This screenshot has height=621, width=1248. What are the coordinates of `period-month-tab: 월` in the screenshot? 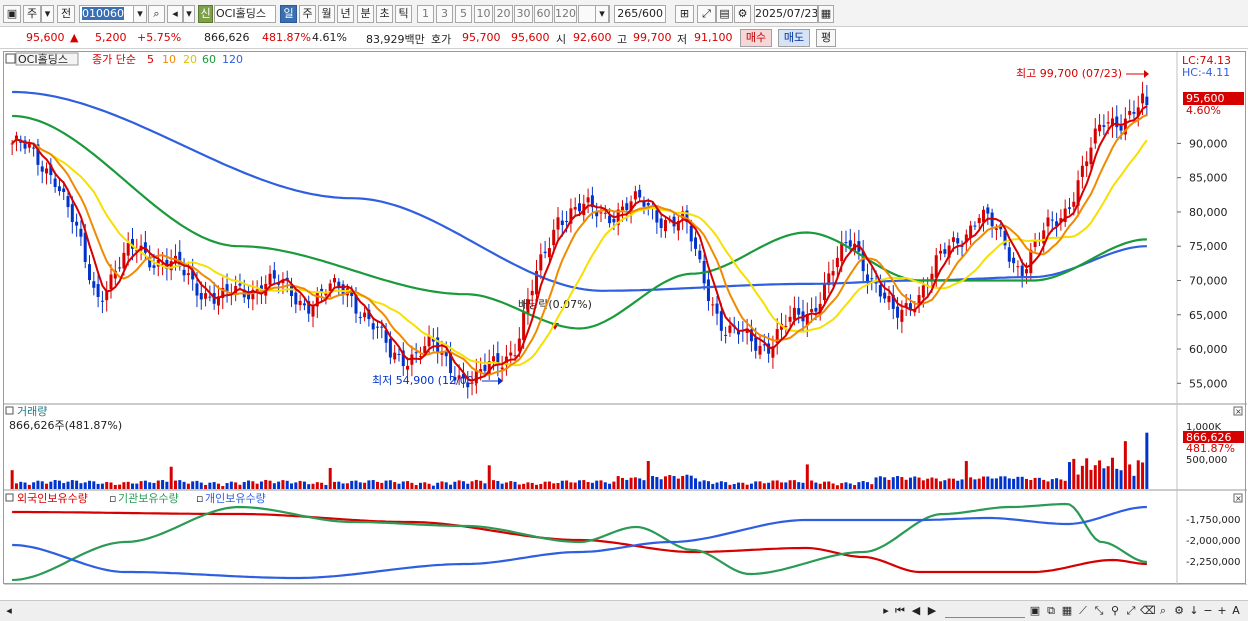 It's located at (326, 14).